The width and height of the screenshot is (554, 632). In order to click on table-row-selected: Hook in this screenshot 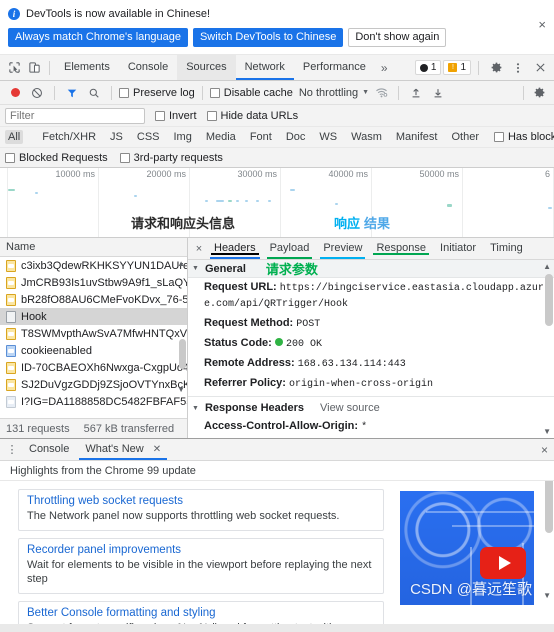, I will do `click(93, 316)`.